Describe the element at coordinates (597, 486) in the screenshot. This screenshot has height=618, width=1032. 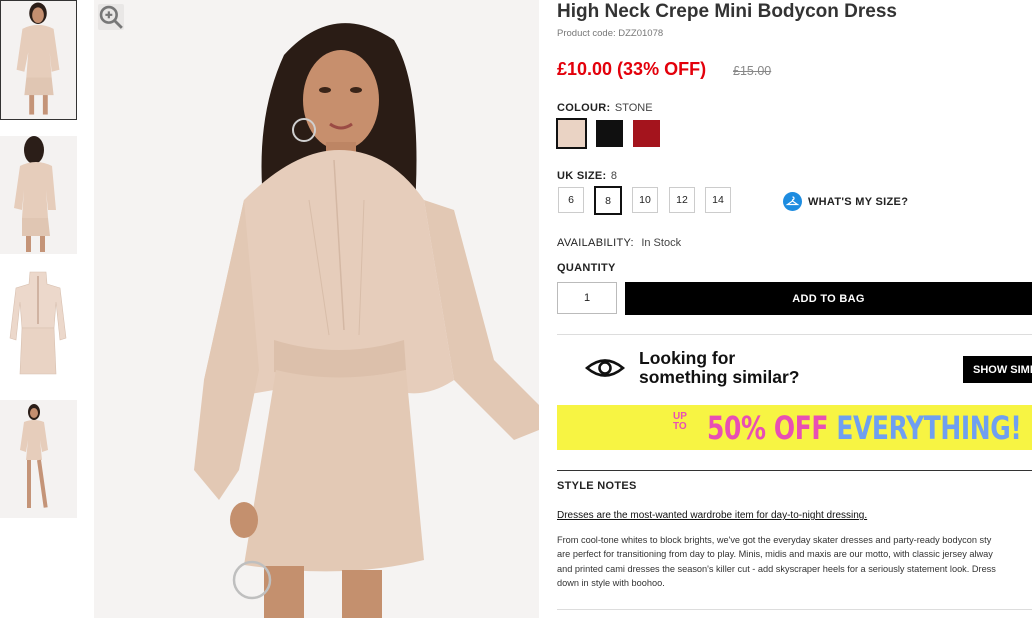
I see `style-notes-label: STYLE NOTES` at that location.